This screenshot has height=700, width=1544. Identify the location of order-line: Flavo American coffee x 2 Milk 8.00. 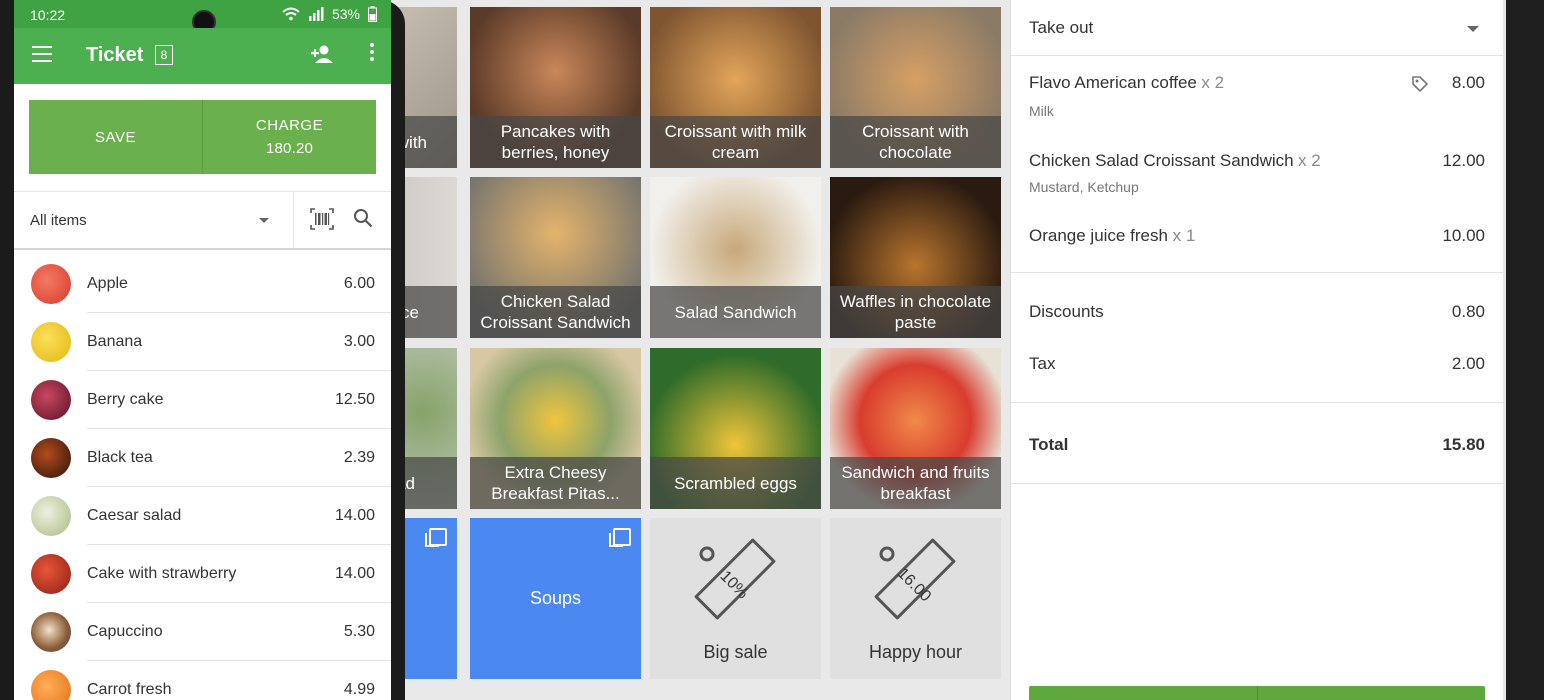
(1257, 99).